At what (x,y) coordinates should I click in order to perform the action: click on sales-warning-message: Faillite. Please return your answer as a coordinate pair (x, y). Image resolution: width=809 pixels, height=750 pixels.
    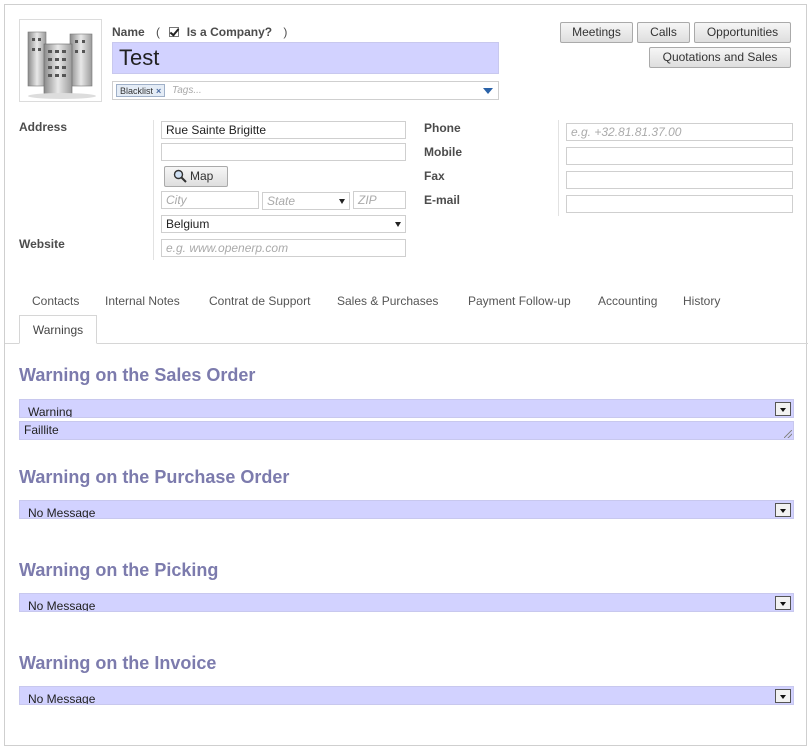
    Looking at the image, I should click on (406, 430).